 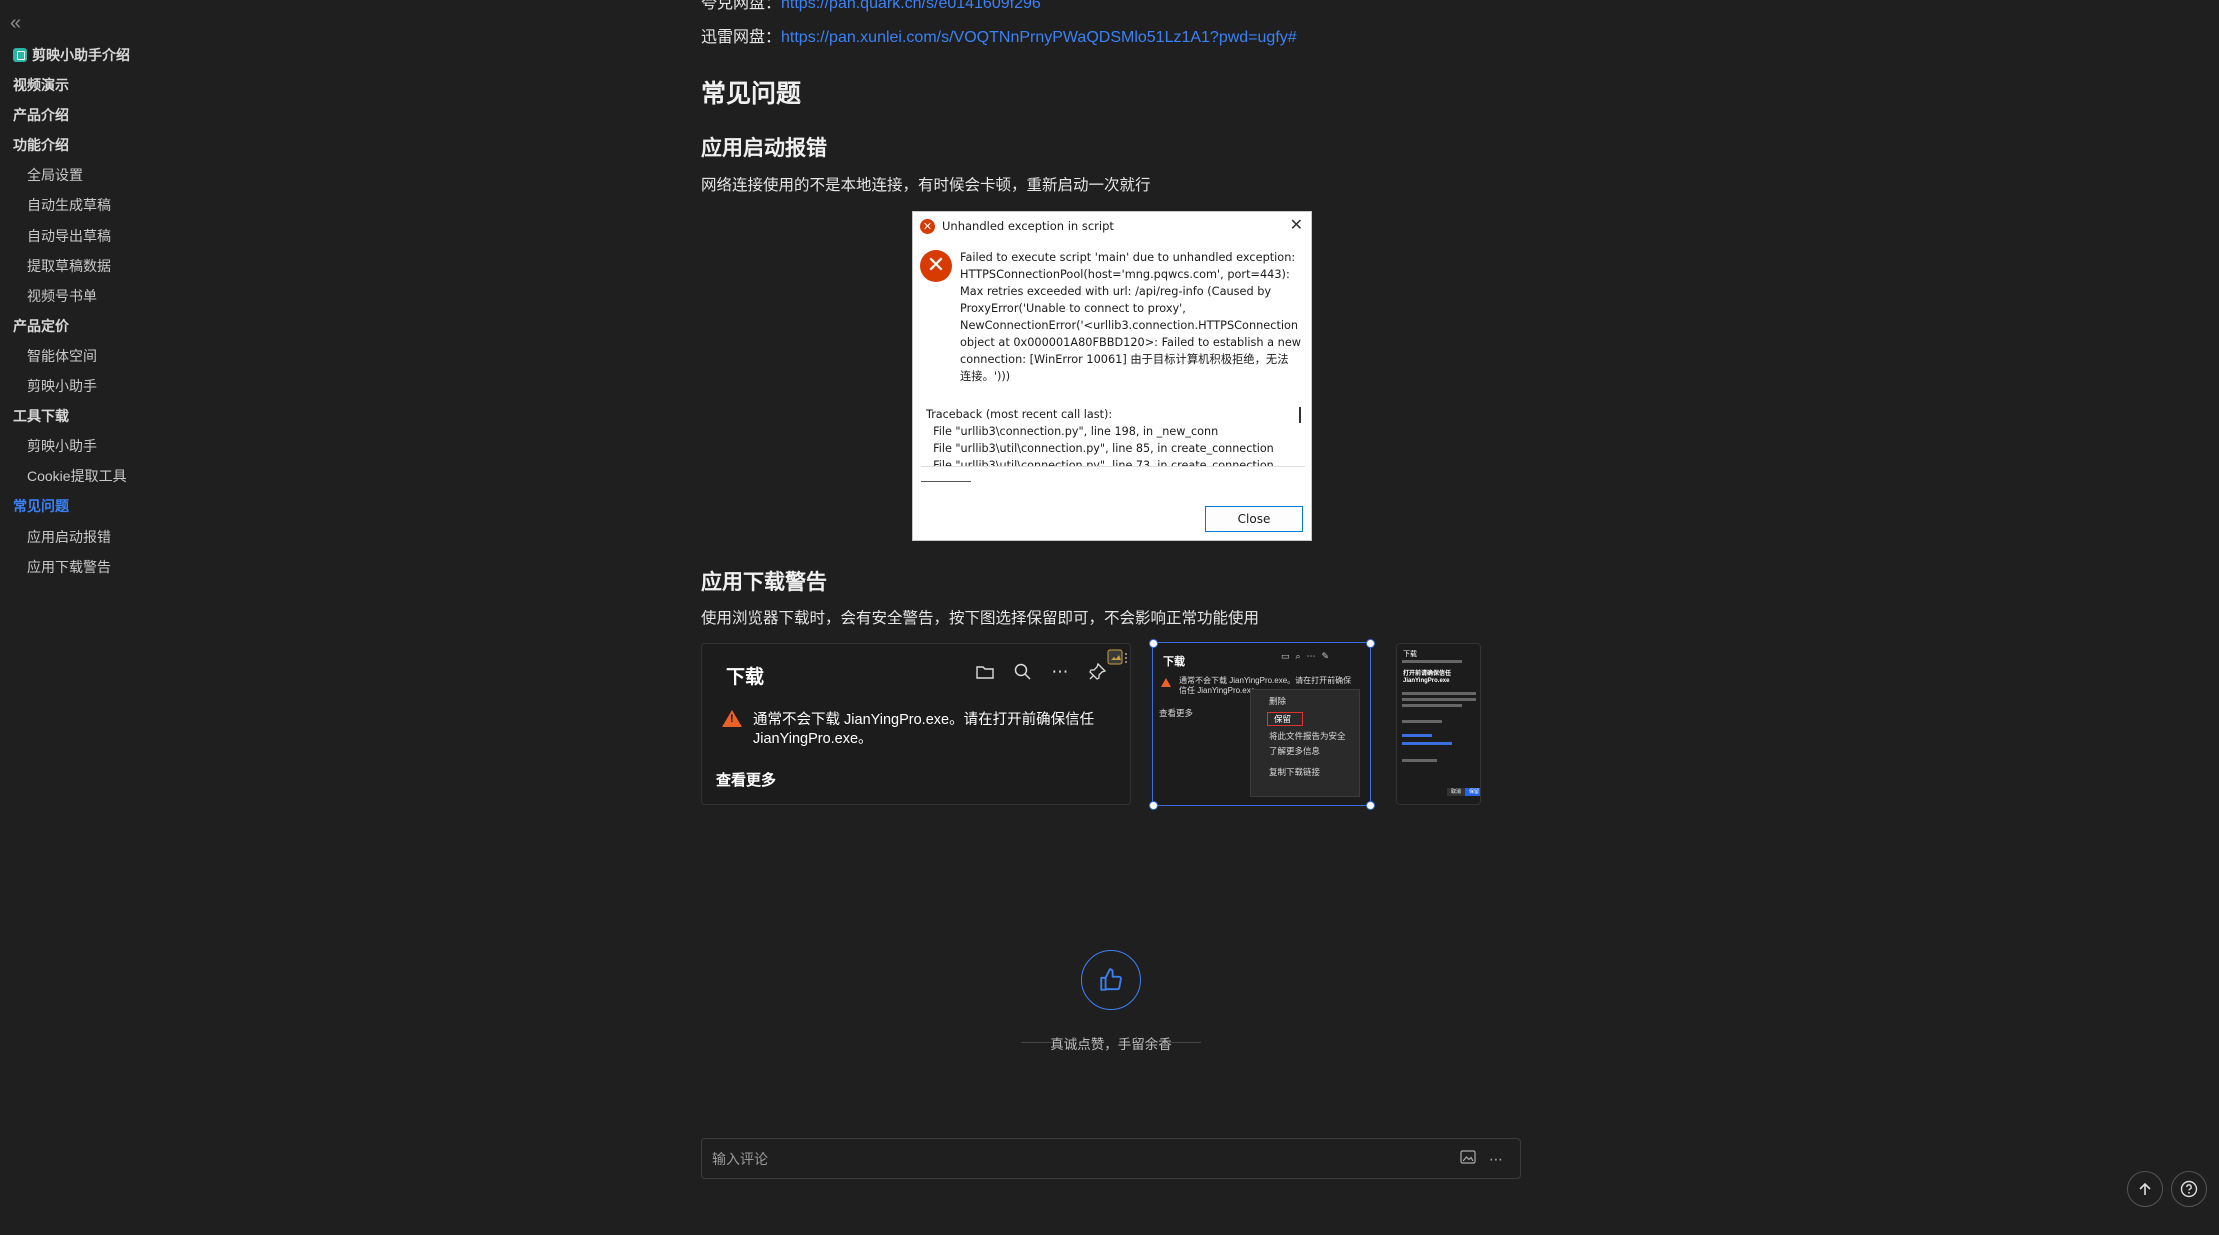 What do you see at coordinates (751, 94) in the screenshot?
I see `faq-heading: 常见问题` at bounding box center [751, 94].